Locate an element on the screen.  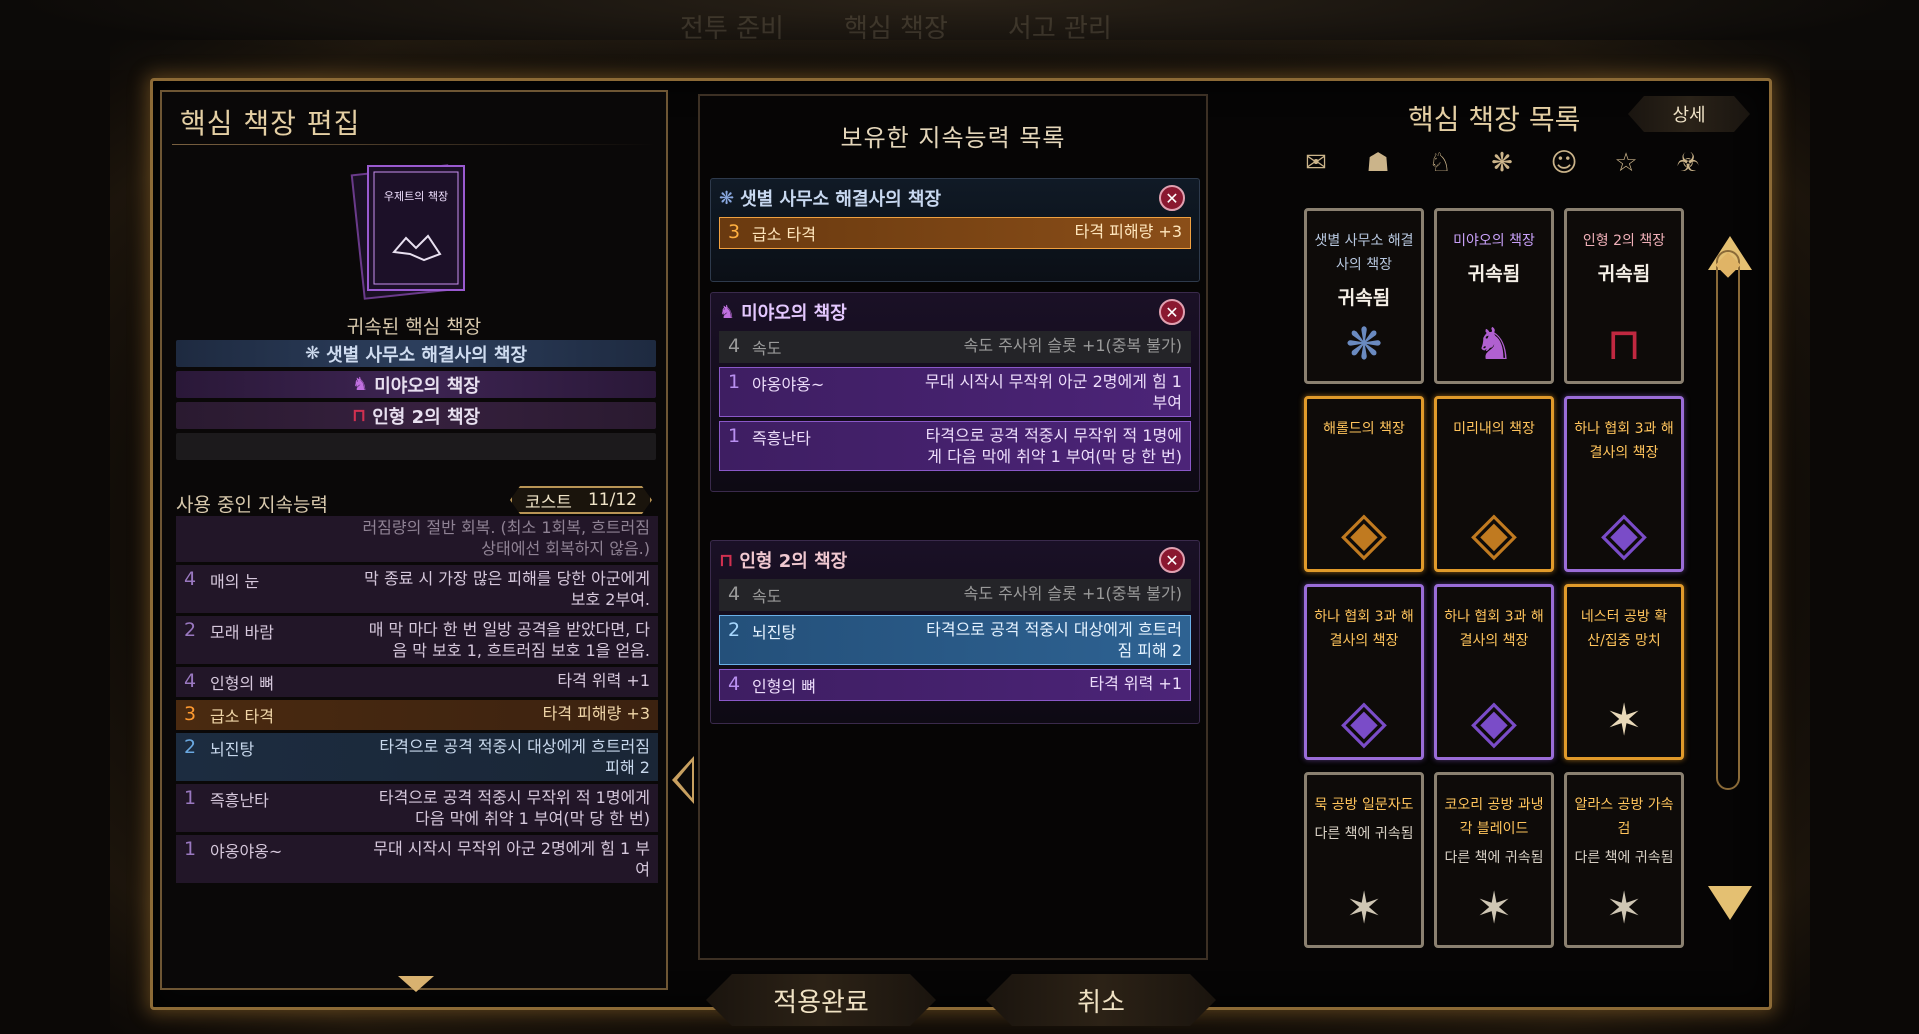
apply-button: 적용완료 is located at coordinates (821, 1000).